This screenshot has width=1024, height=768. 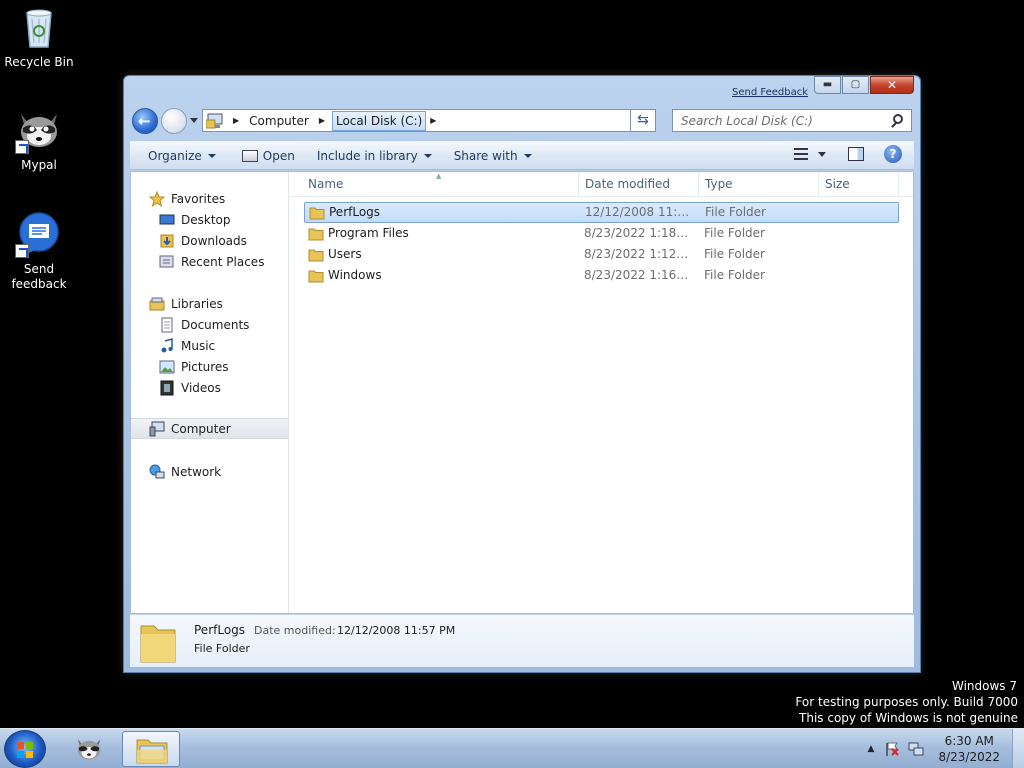 I want to click on view-options-chevron-down-icon, so click(x=822, y=154).